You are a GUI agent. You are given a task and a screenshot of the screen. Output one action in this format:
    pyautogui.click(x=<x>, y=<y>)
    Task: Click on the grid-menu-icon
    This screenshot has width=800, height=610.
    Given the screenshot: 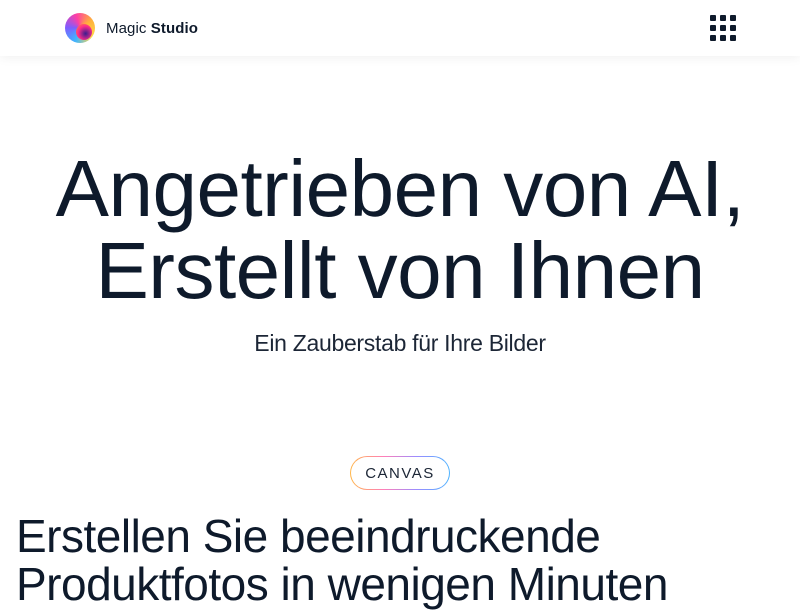 What is the action you would take?
    pyautogui.click(x=724, y=29)
    